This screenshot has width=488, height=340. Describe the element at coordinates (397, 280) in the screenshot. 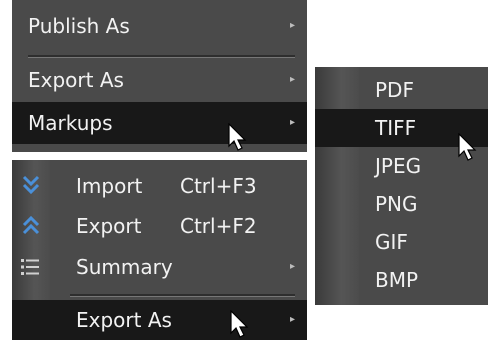

I see `submenu-item-label: BMP` at that location.